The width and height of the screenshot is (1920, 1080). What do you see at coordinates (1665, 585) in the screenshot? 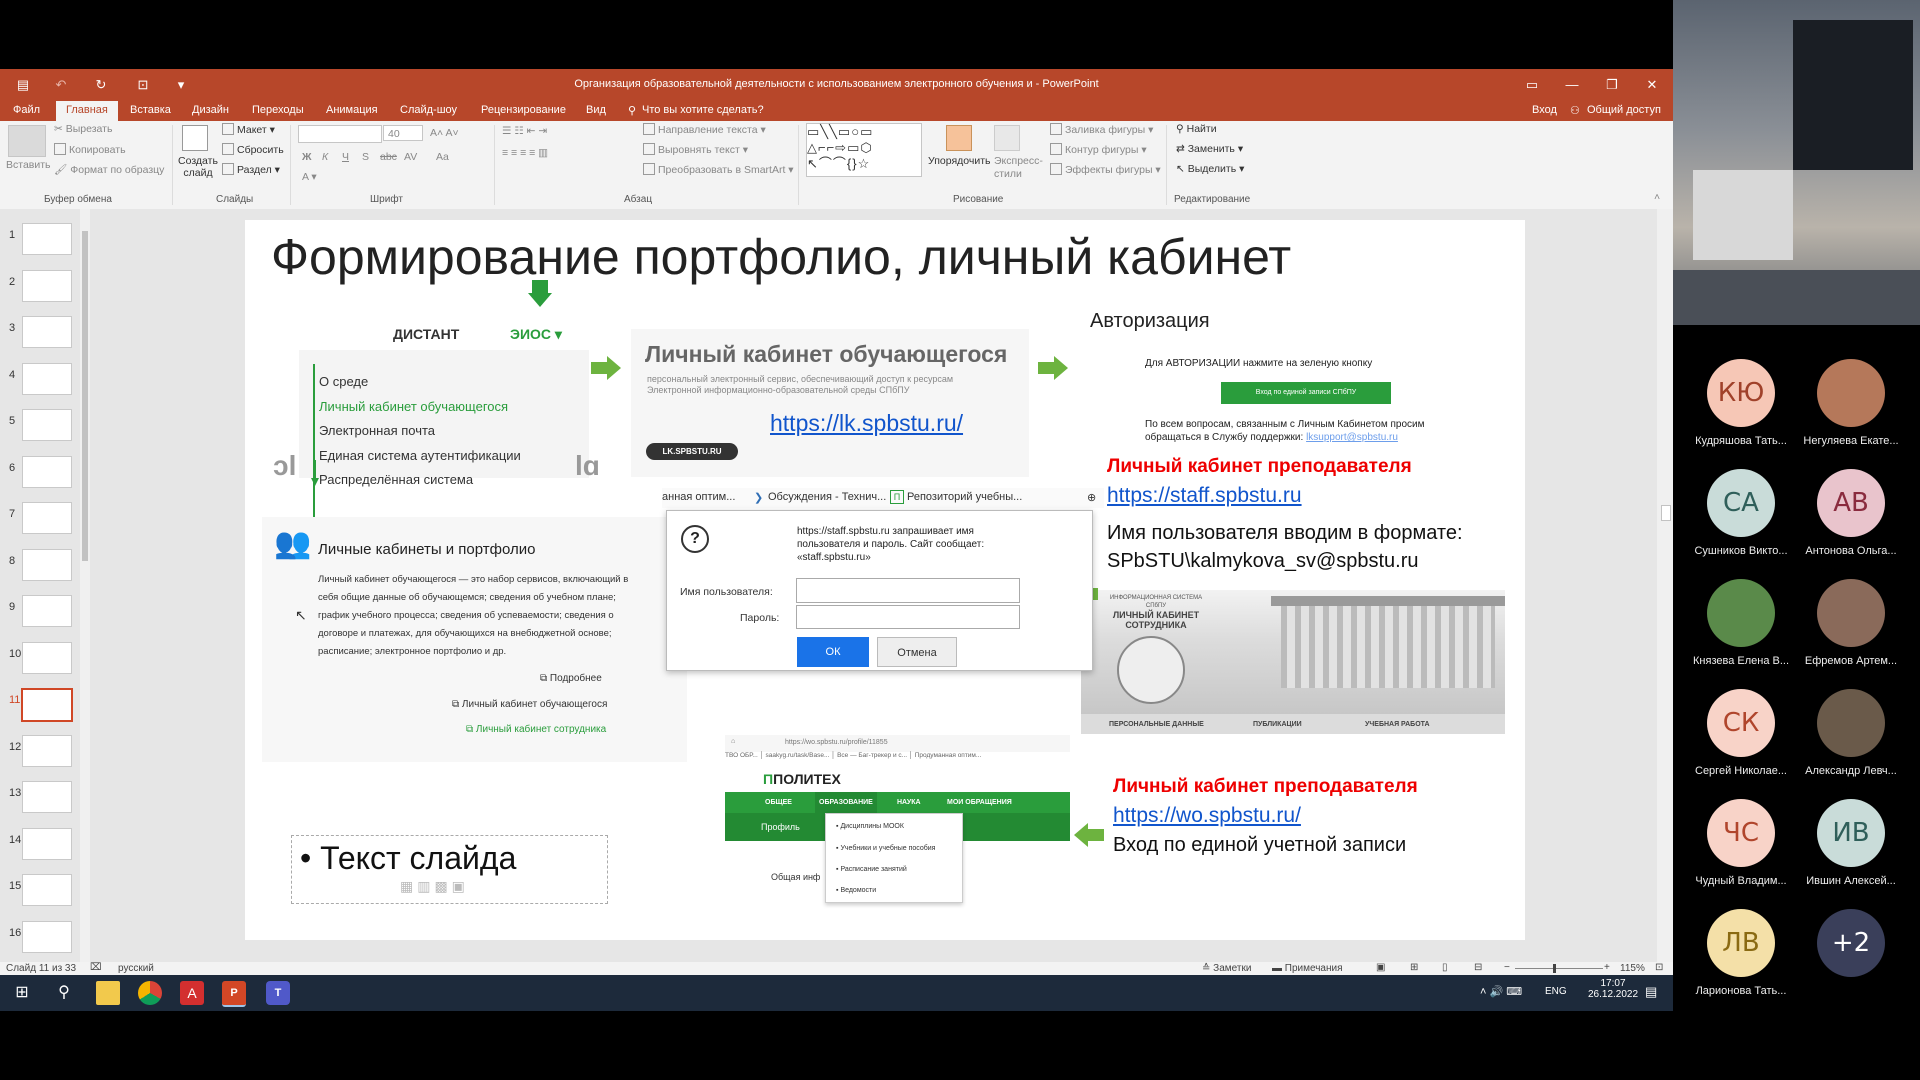
I see `slide-scrollbar` at bounding box center [1665, 585].